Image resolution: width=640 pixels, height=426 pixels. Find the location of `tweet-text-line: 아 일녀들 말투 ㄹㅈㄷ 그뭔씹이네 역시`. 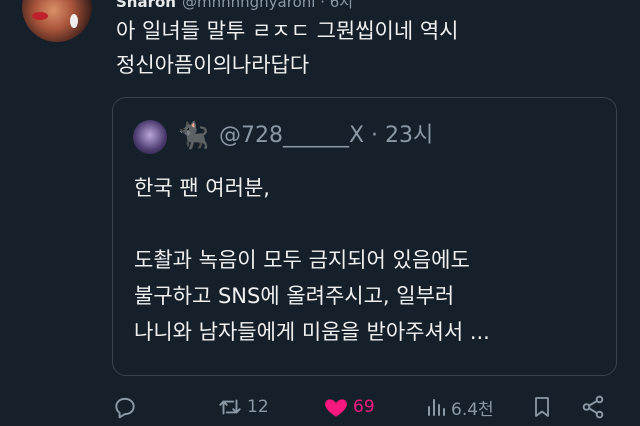

tweet-text-line: 아 일녀들 말투 ㄹㅈㄷ 그뭔씹이네 역시 is located at coordinates (287, 31).